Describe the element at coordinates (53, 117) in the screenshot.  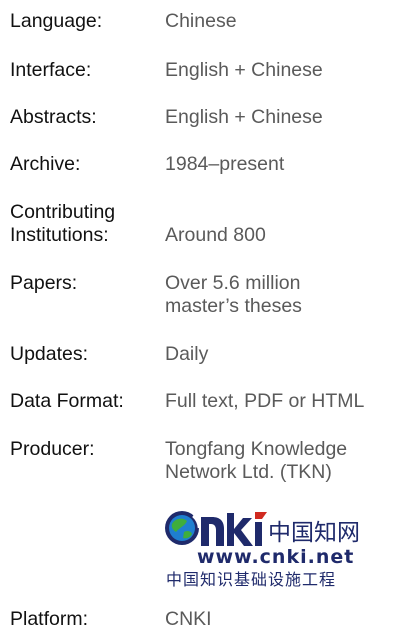
I see `abstracts-label: Abstracts:` at that location.